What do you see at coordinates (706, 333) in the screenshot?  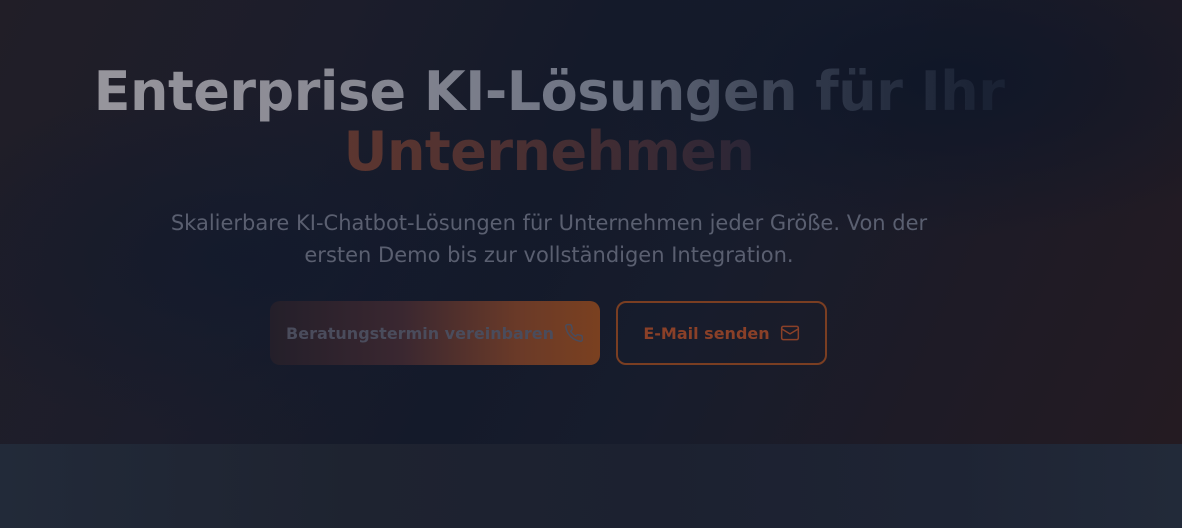 I see `send-email-label: E-Mail senden` at bounding box center [706, 333].